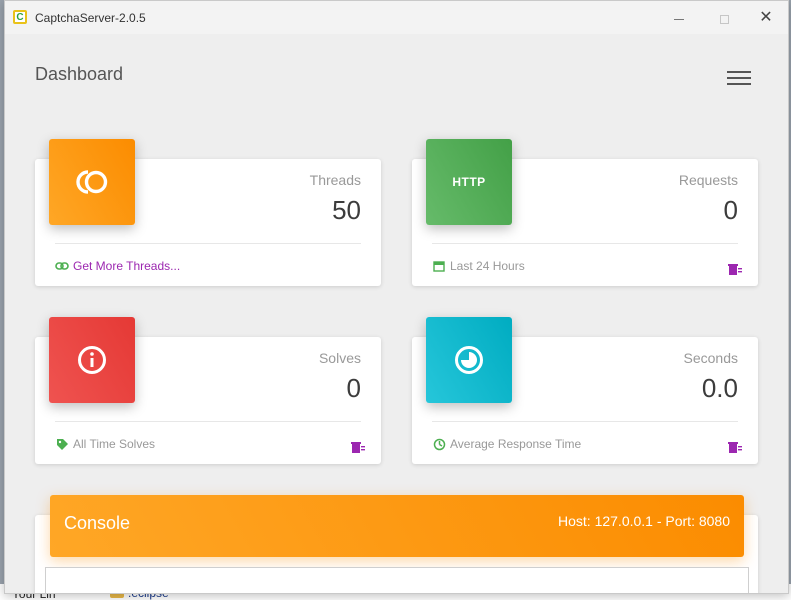 The width and height of the screenshot is (791, 600). What do you see at coordinates (397, 580) in the screenshot?
I see `console-output` at bounding box center [397, 580].